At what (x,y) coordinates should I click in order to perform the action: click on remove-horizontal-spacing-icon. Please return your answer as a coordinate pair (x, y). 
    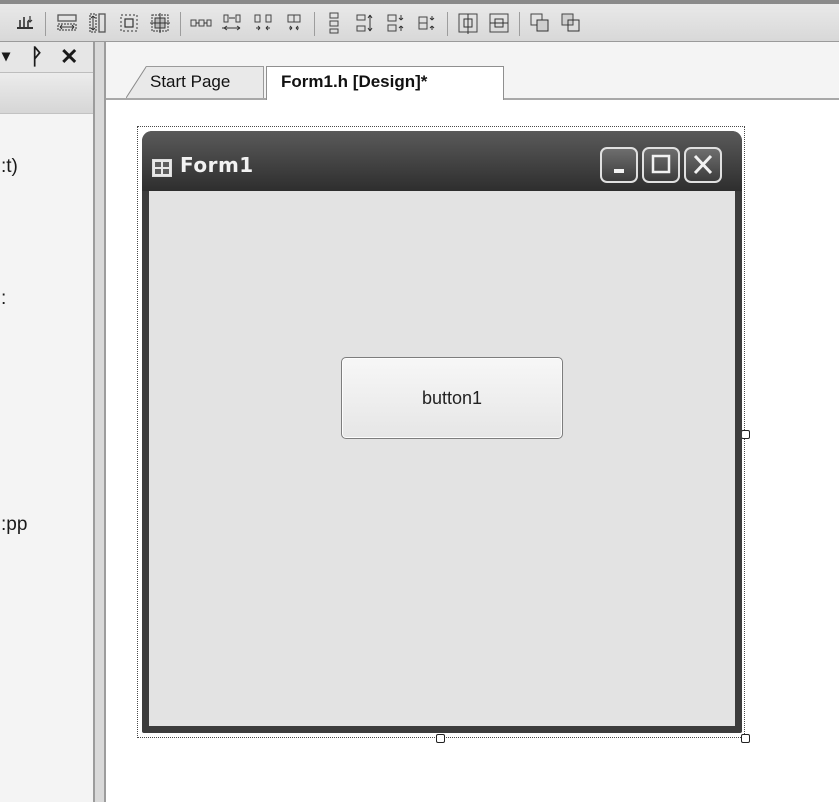
    Looking at the image, I should click on (294, 23).